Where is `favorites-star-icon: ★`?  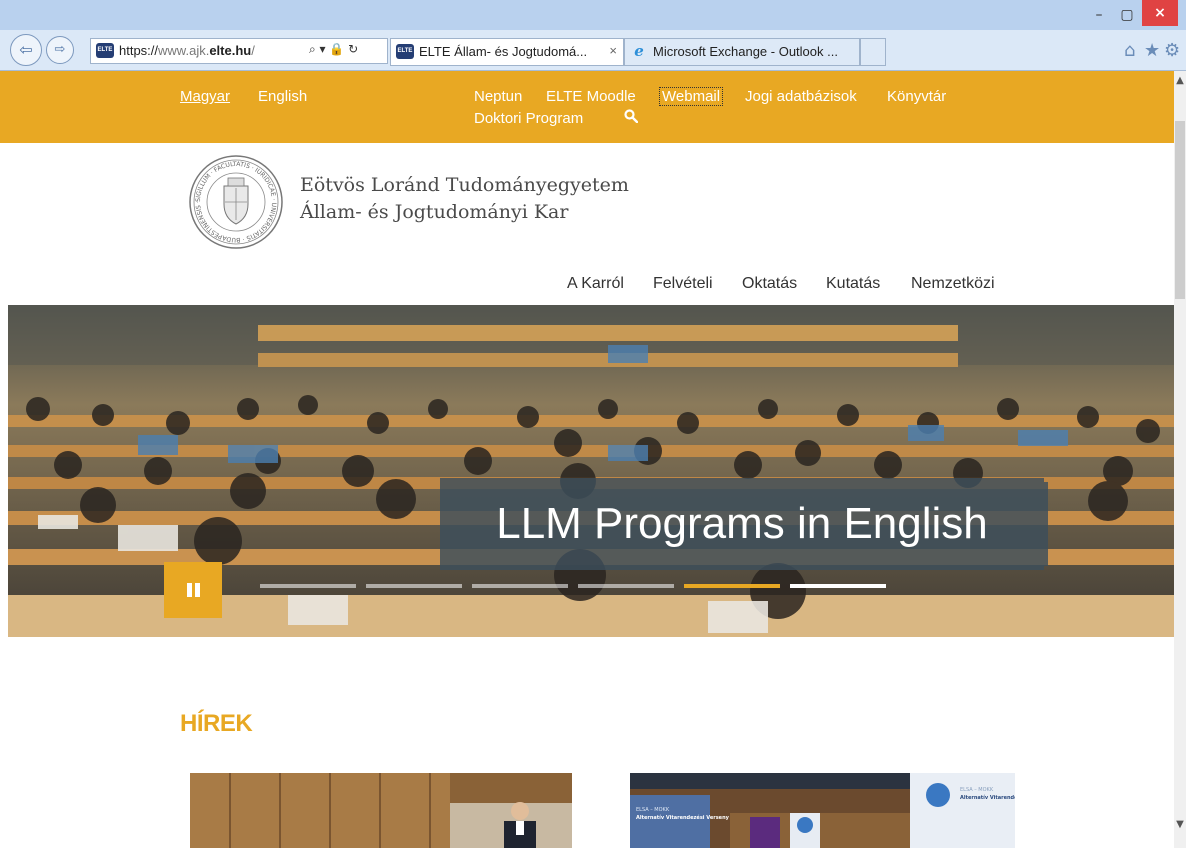
favorites-star-icon: ★ is located at coordinates (1152, 50).